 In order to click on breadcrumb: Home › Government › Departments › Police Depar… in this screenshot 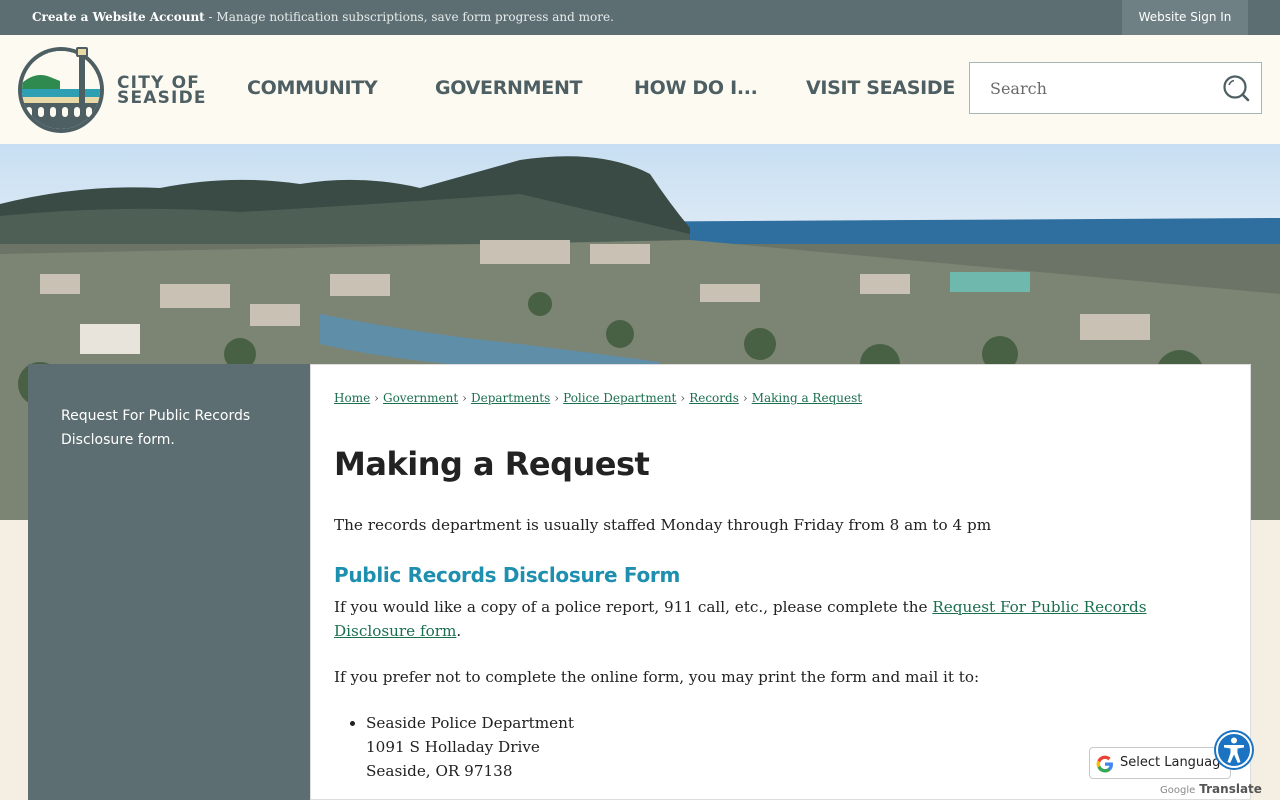, I will do `click(598, 398)`.